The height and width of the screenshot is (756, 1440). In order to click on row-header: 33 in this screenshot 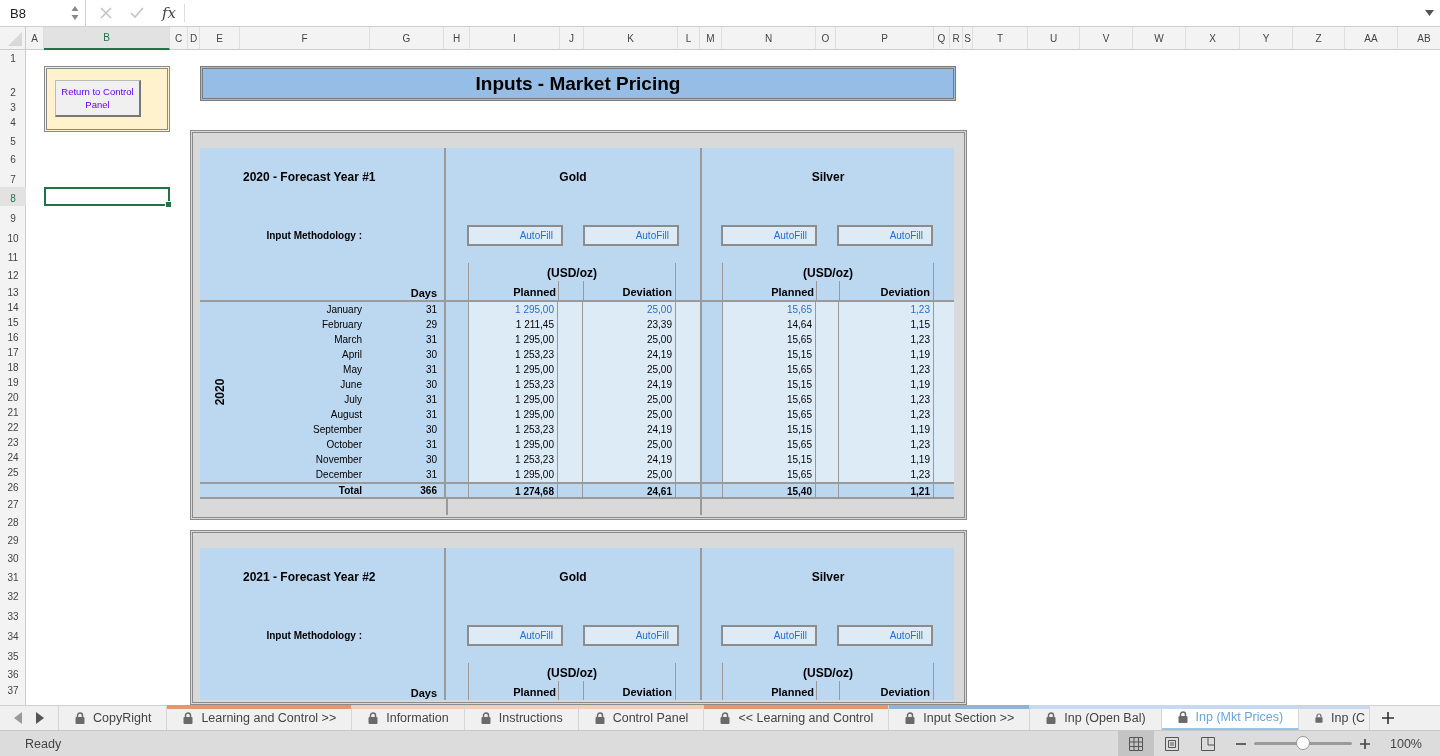, I will do `click(13, 614)`.